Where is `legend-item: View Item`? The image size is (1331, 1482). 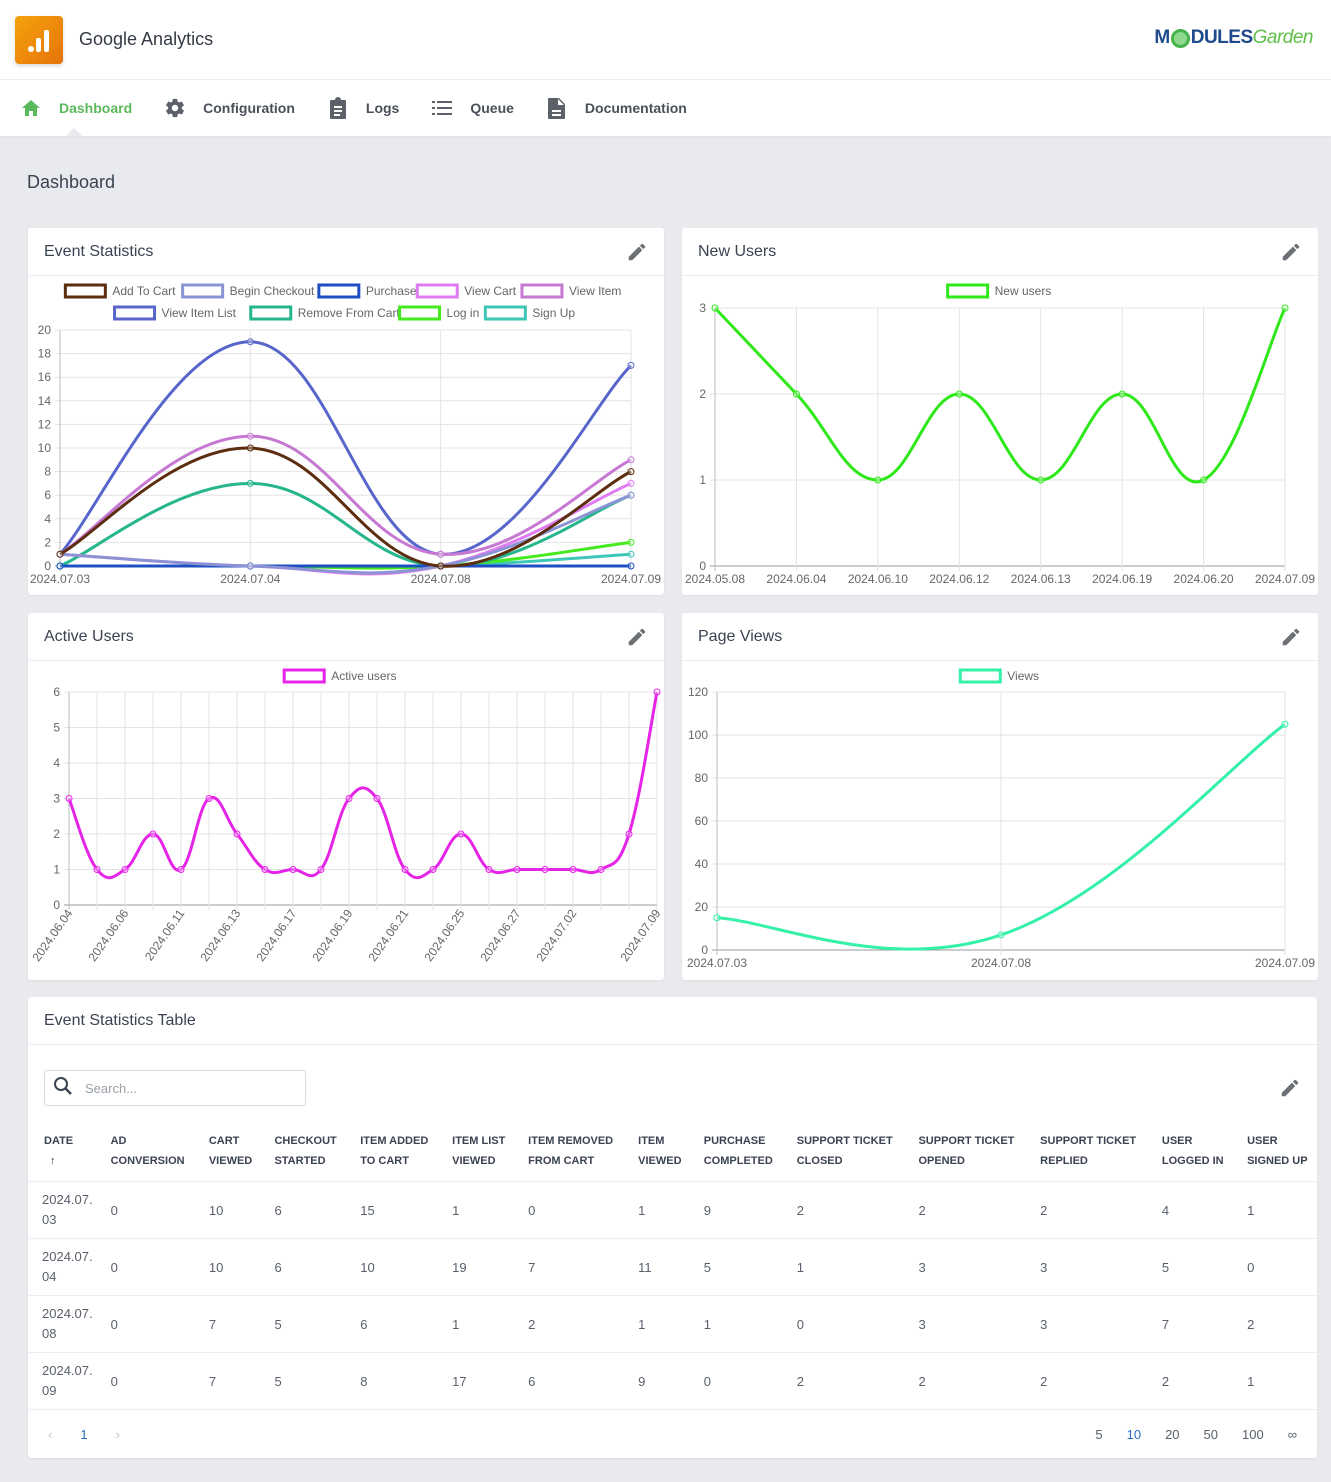
legend-item: View Item is located at coordinates (570, 291).